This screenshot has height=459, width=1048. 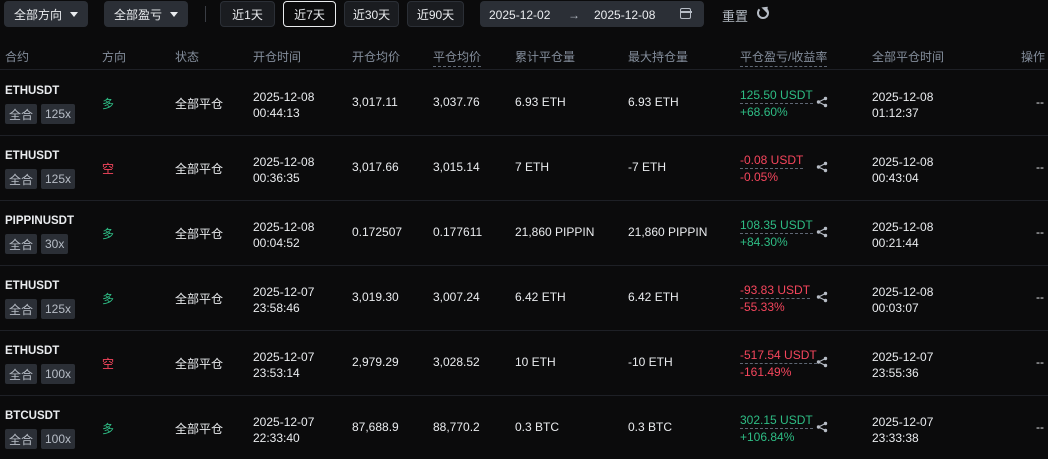 What do you see at coordinates (375, 297) in the screenshot?
I see `open-avg-price: 3,019.30` at bounding box center [375, 297].